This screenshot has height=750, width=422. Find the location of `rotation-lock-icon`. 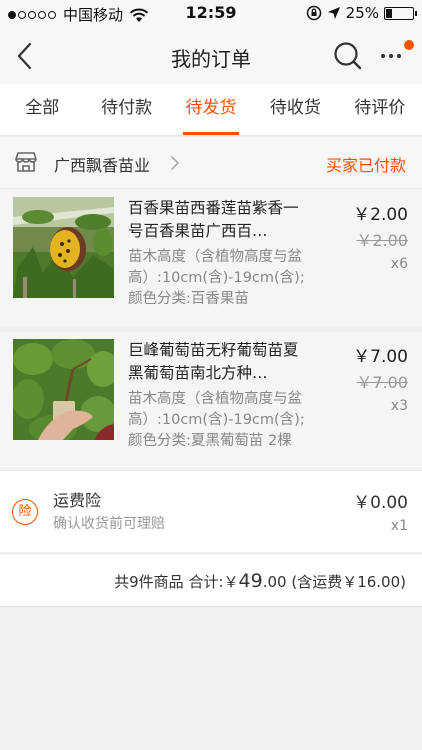

rotation-lock-icon is located at coordinates (313, 13).